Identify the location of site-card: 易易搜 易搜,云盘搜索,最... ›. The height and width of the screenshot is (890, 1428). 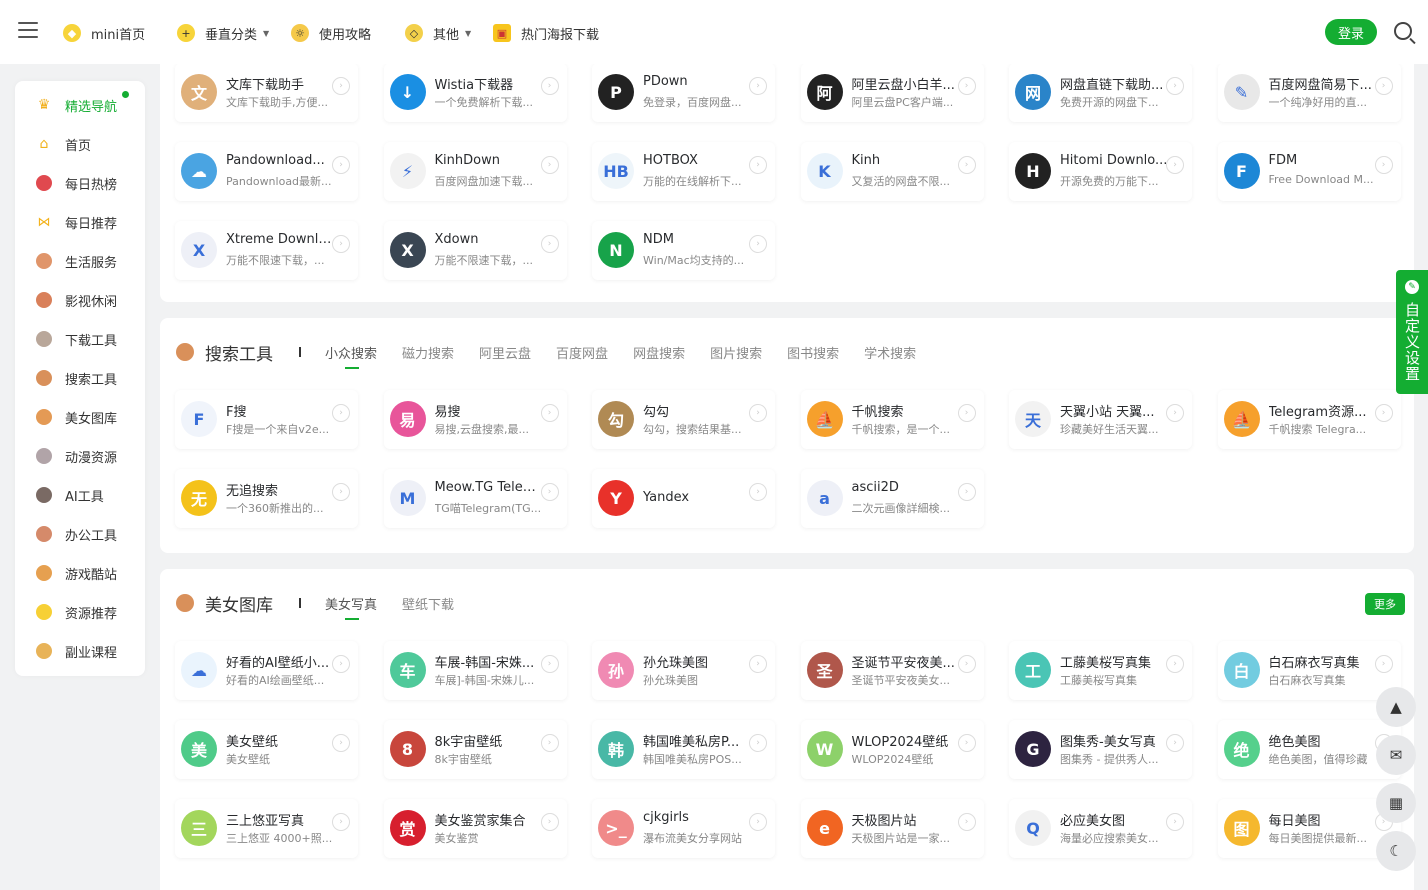
(475, 419).